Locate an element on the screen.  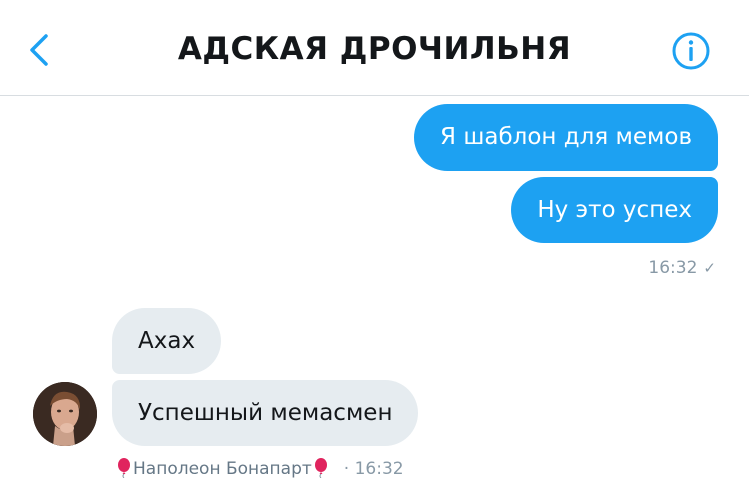
checkmark-icon: ✓ is located at coordinates (709, 268).